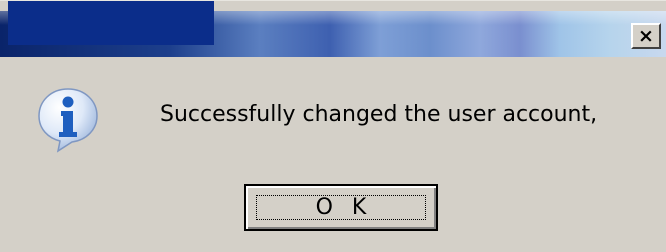  I want to click on ok-button: O K, so click(341, 207).